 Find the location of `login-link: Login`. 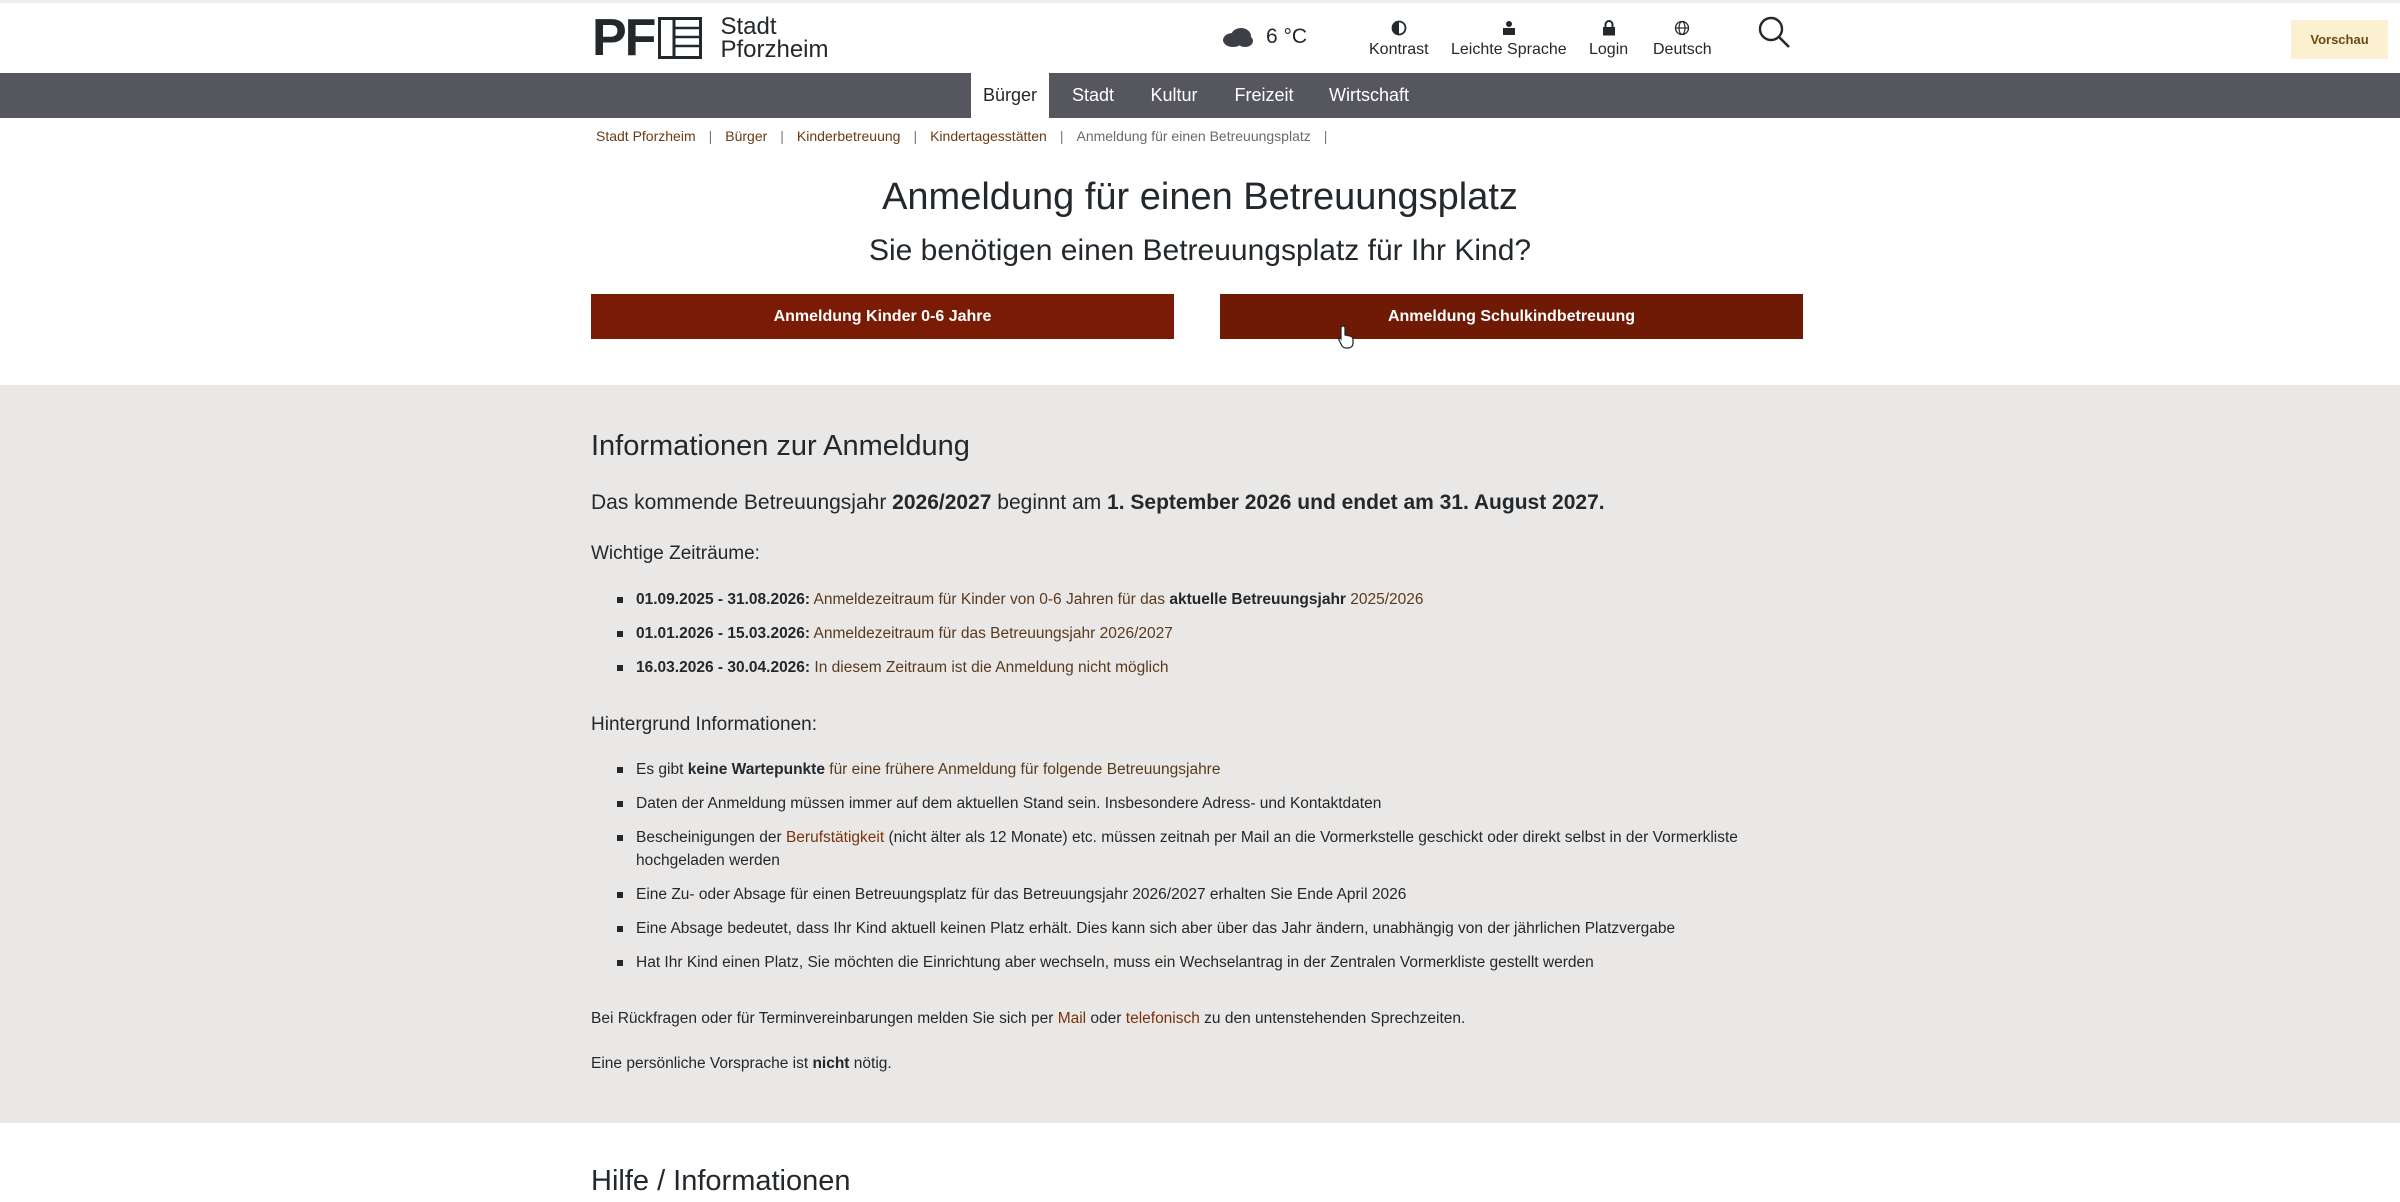

login-link: Login is located at coordinates (1608, 39).